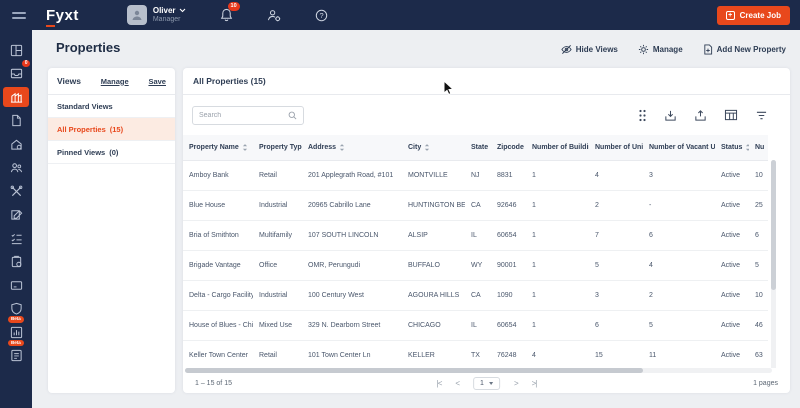 The width and height of the screenshot is (800, 408). I want to click on table-cell: MONTVILLE, so click(433, 175).